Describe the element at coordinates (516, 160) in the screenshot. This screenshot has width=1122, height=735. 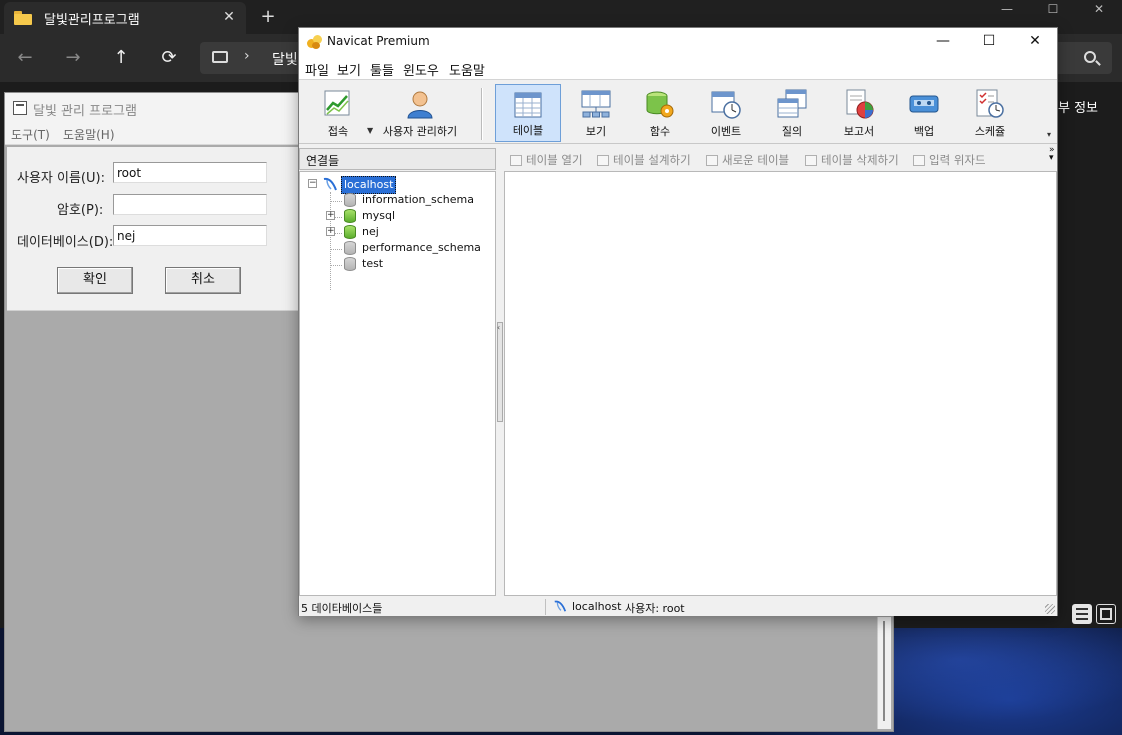
I see `open-table-icon` at that location.